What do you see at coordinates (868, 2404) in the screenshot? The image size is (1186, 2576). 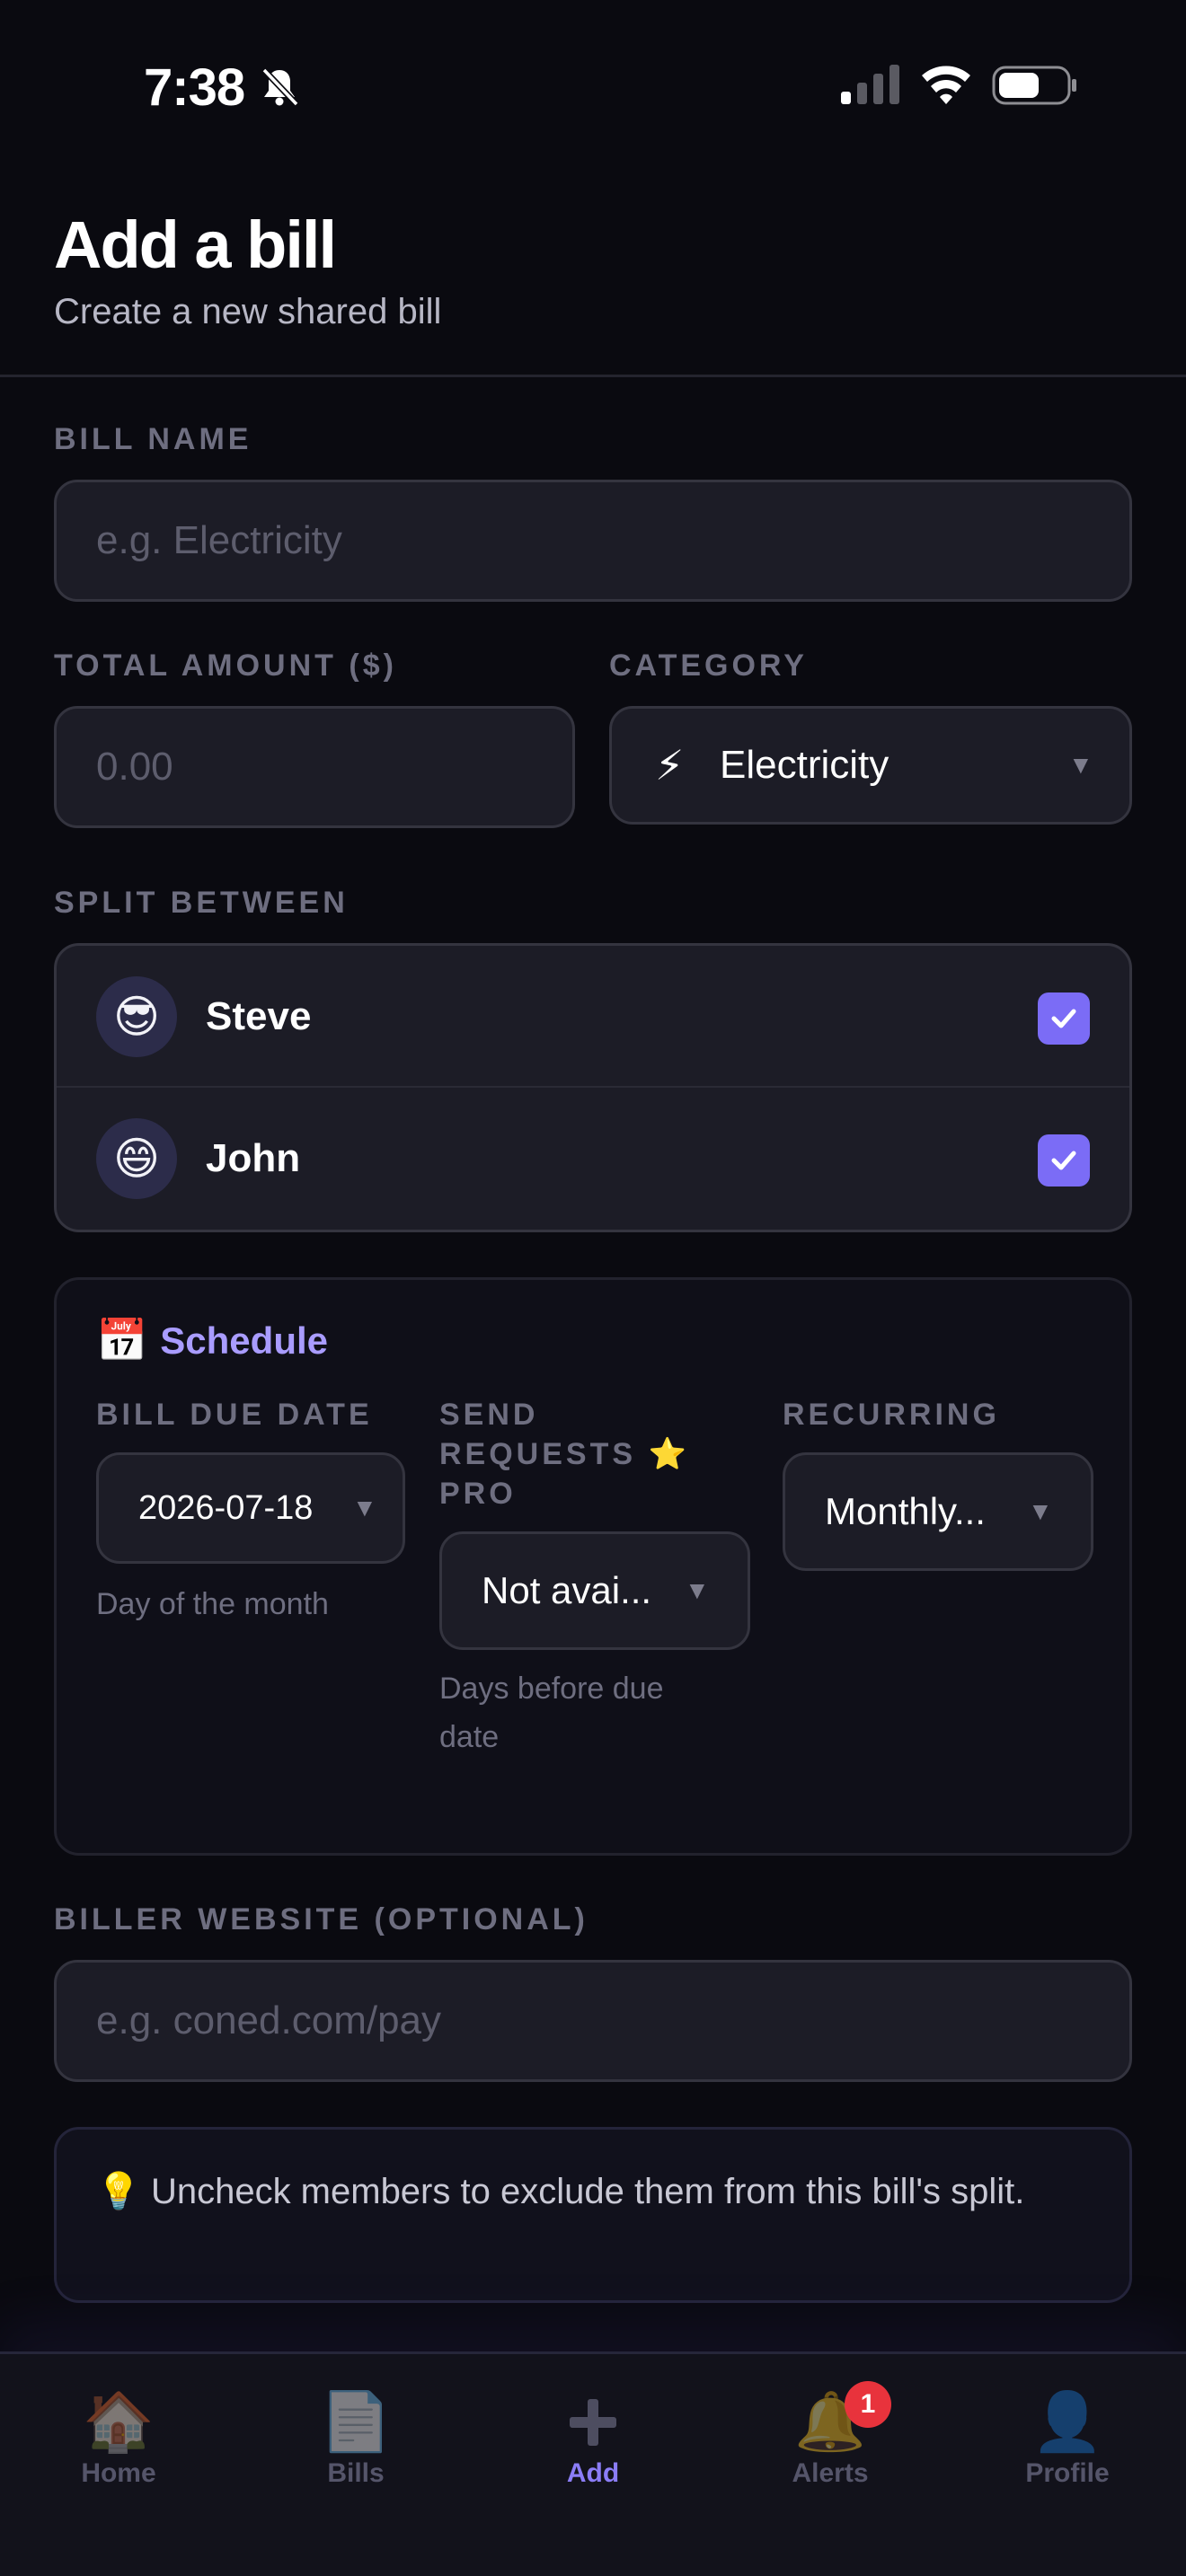 I see `notification-badge: 1` at bounding box center [868, 2404].